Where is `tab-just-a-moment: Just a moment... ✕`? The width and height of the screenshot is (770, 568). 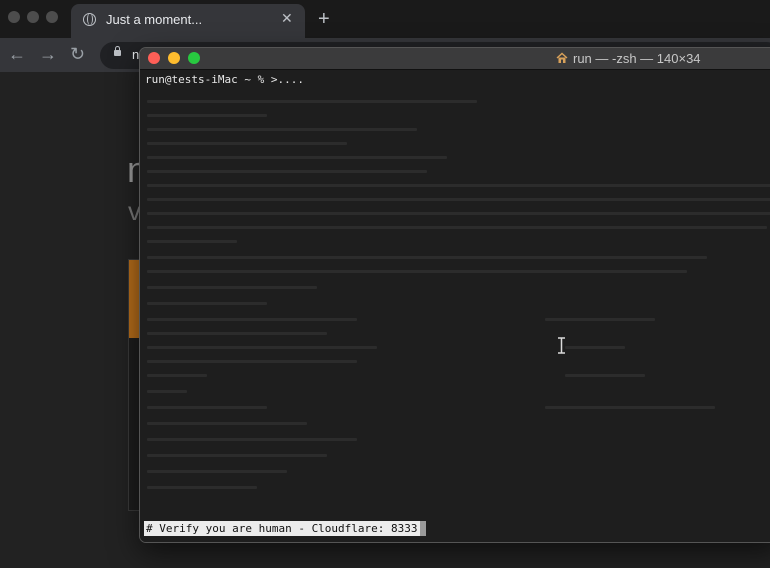 tab-just-a-moment: Just a moment... ✕ is located at coordinates (188, 21).